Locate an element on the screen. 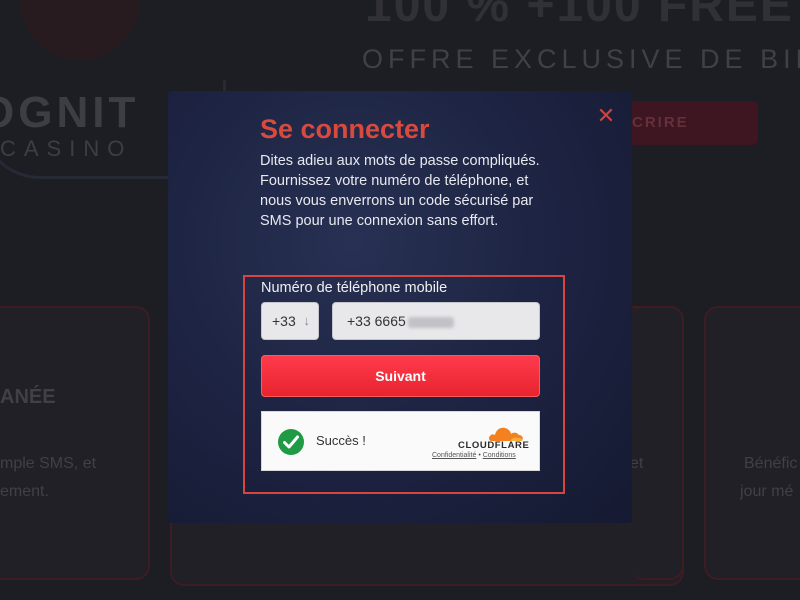 This screenshot has width=800, height=600. phone-label: Numéro de téléphone mobile is located at coordinates (354, 288).